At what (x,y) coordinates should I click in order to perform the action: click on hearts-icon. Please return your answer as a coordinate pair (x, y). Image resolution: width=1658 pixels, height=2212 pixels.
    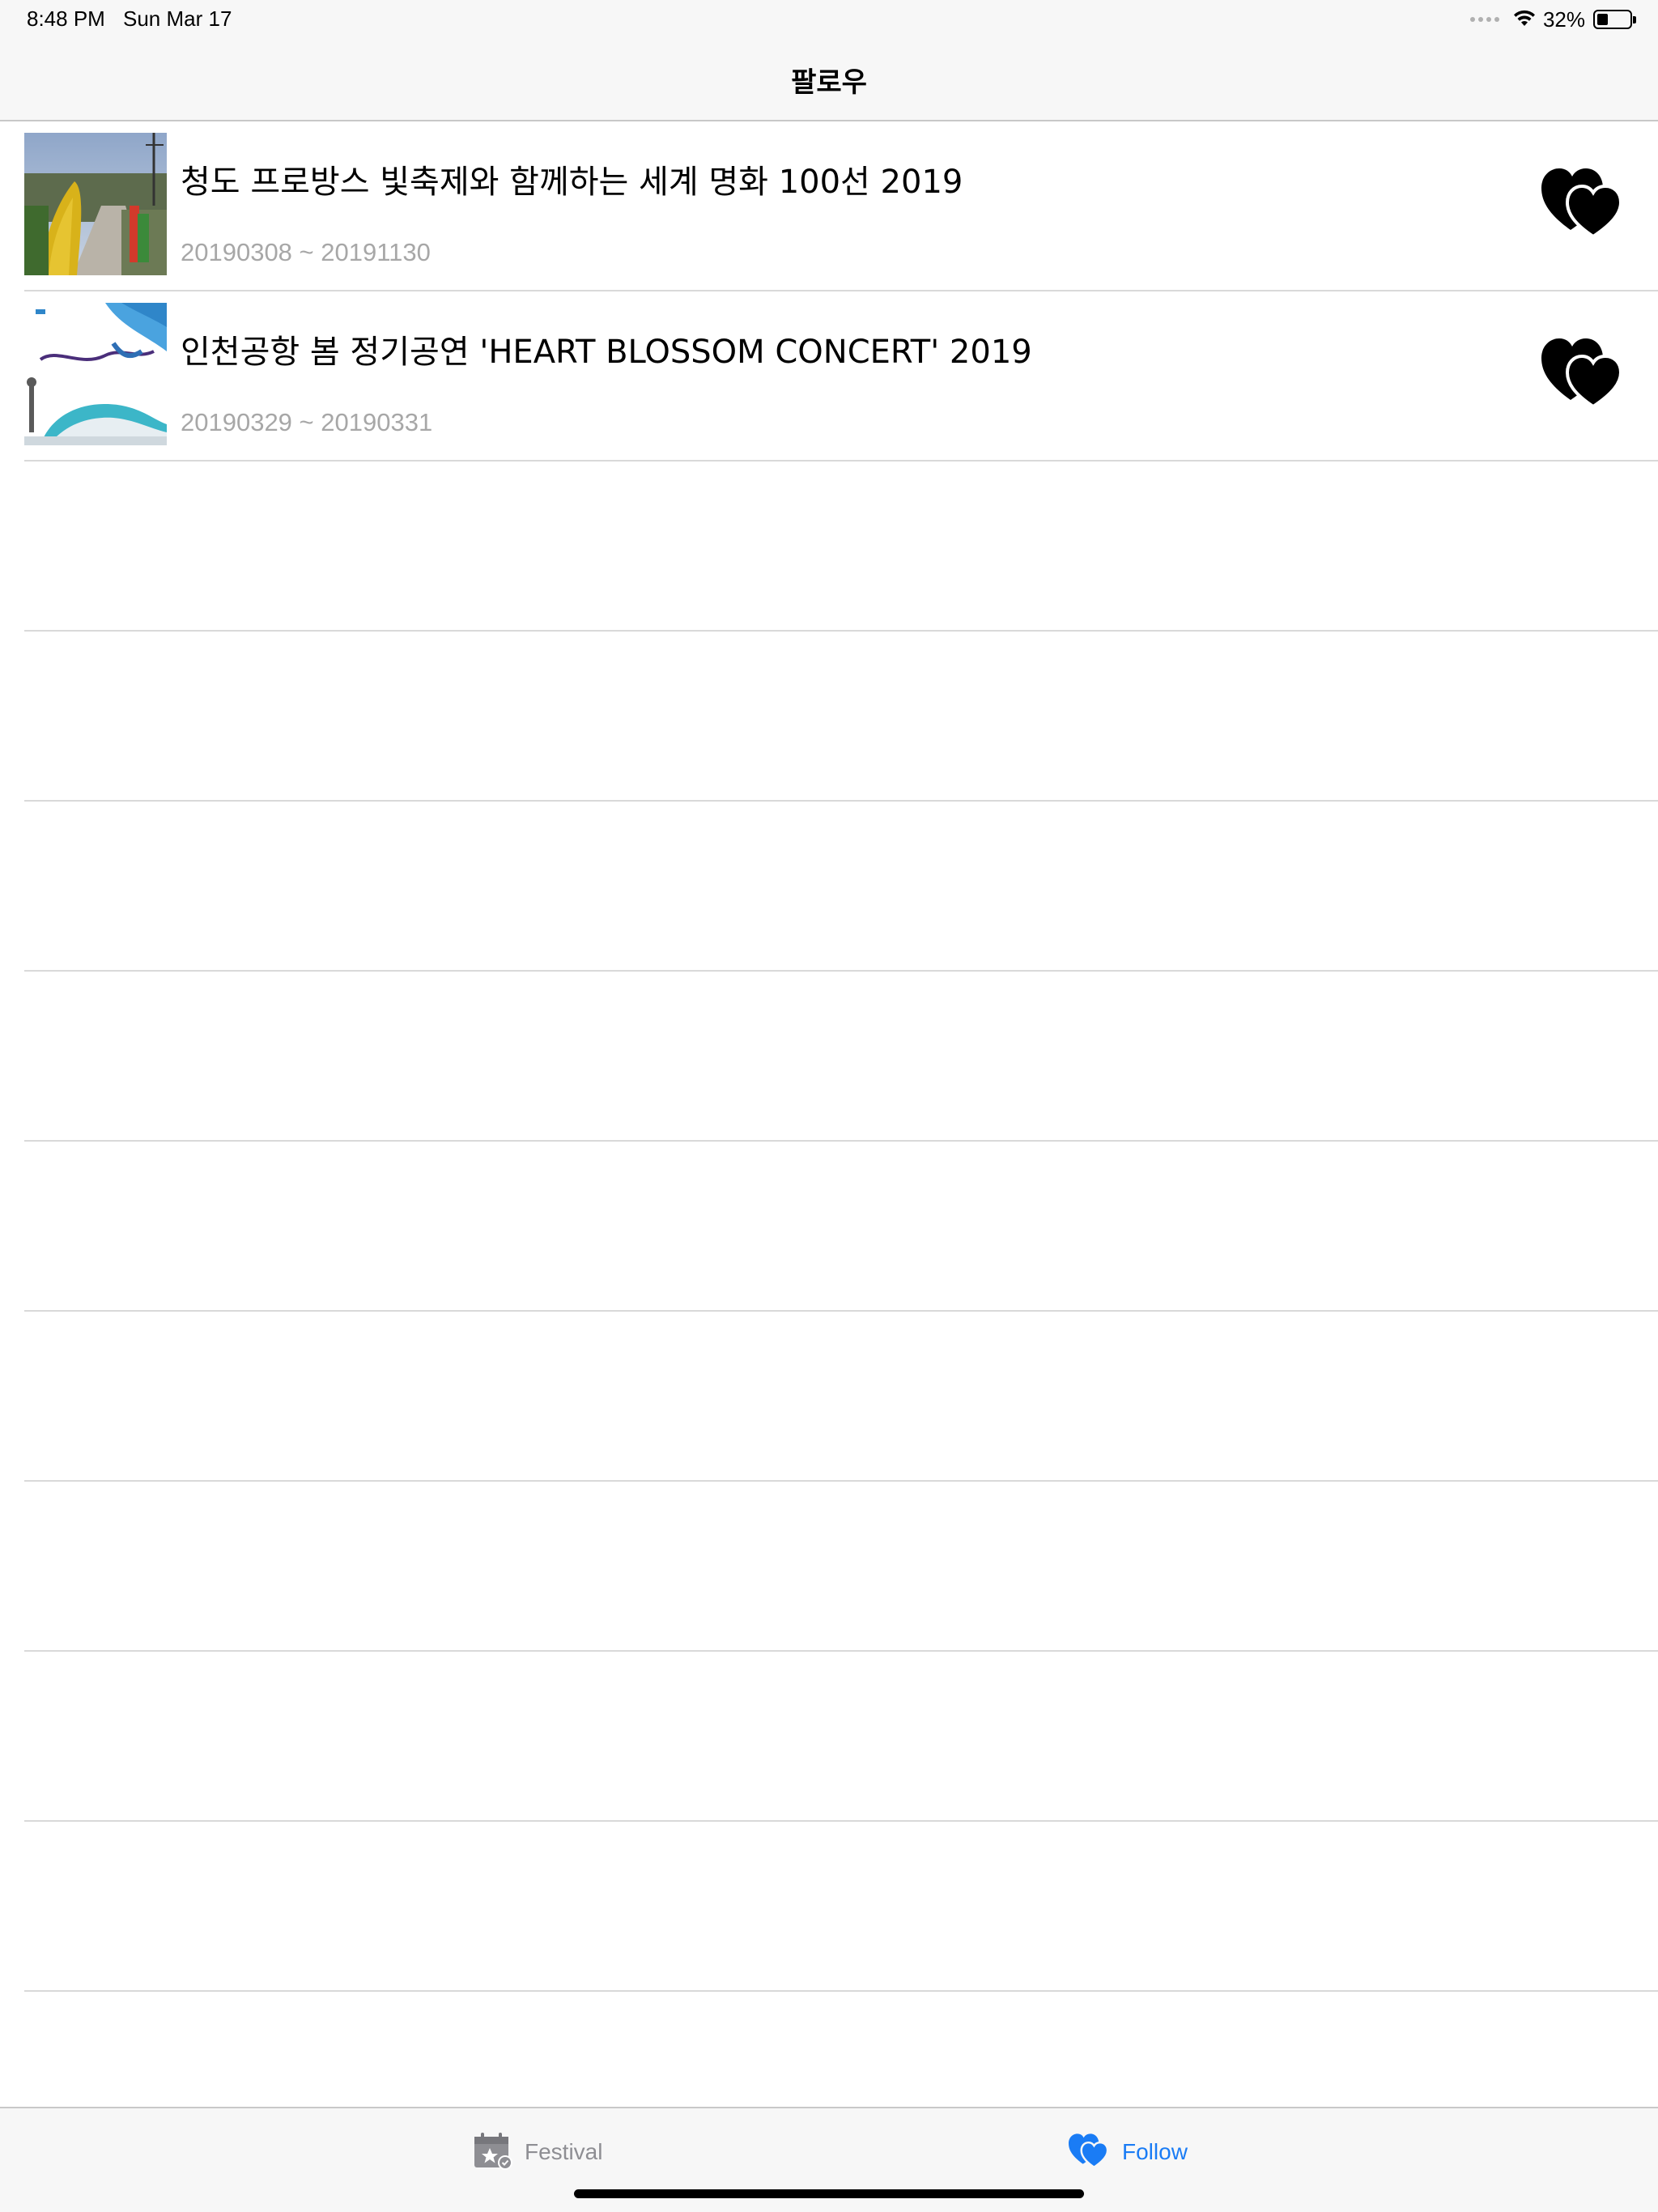
    Looking at the image, I should click on (1090, 2152).